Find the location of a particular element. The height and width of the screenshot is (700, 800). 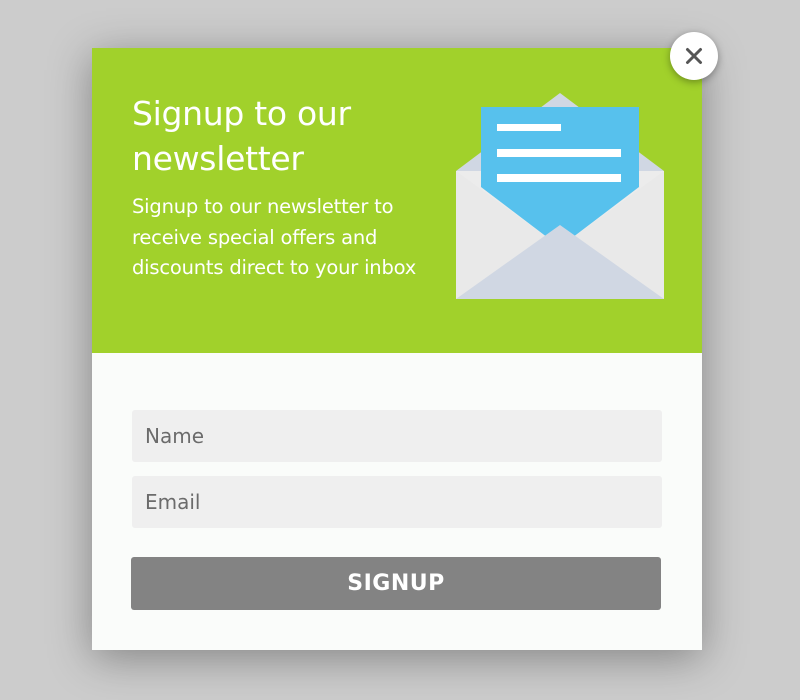

close-icon is located at coordinates (694, 56).